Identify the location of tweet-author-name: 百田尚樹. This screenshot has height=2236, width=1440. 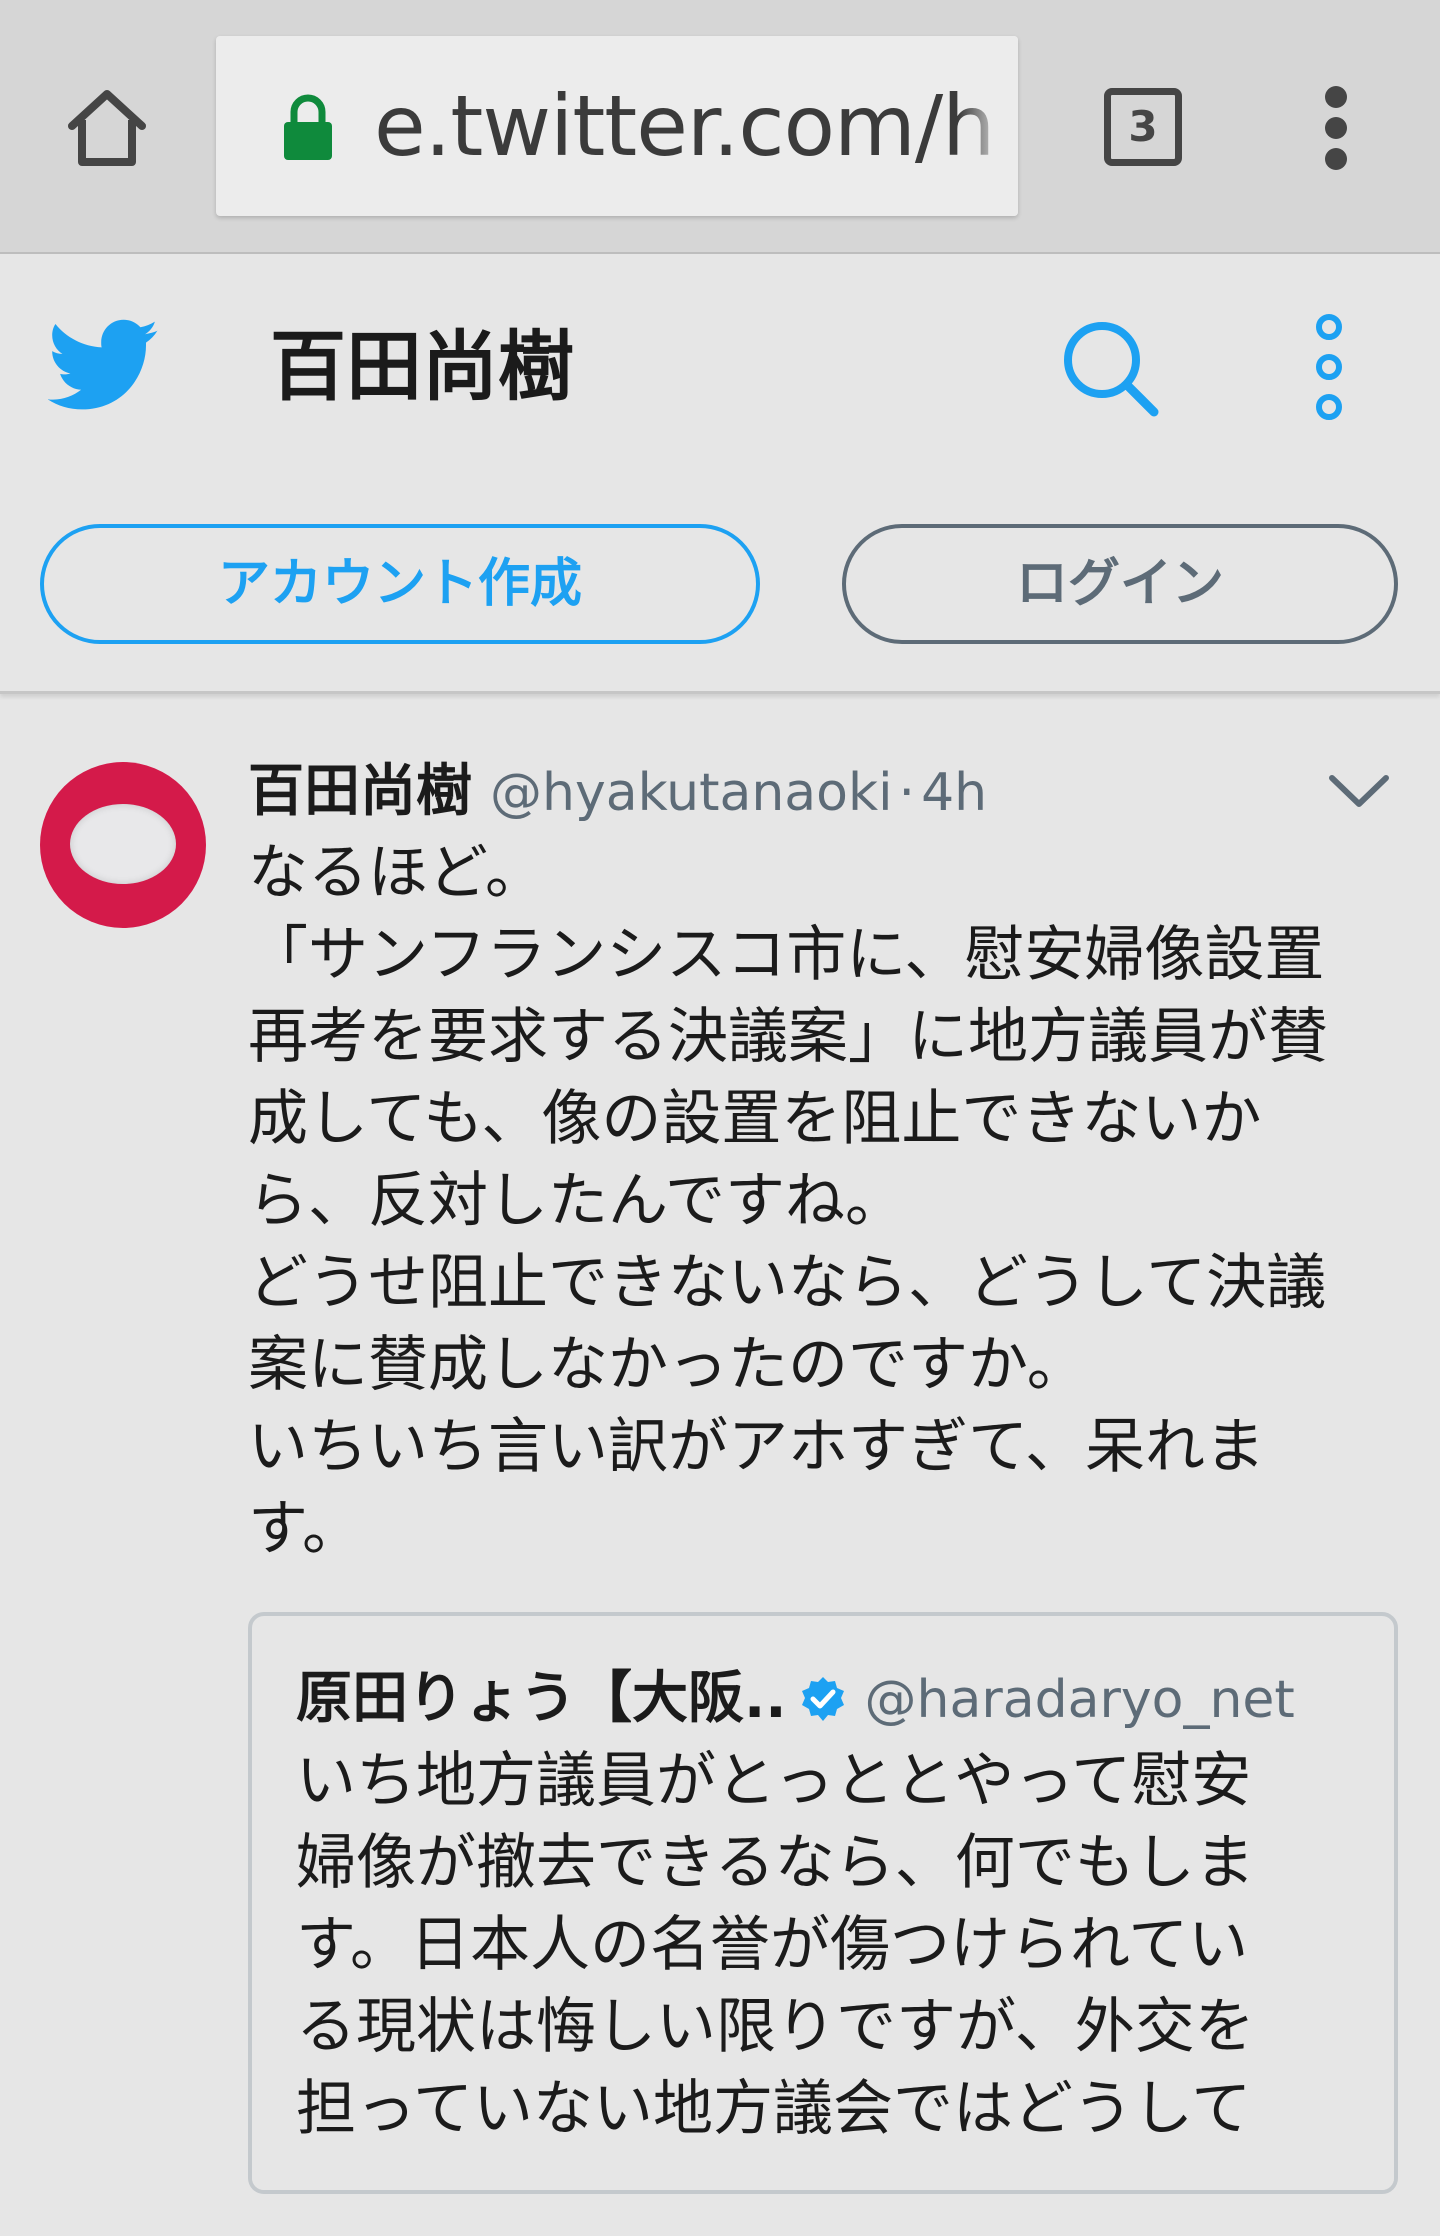
(360, 791).